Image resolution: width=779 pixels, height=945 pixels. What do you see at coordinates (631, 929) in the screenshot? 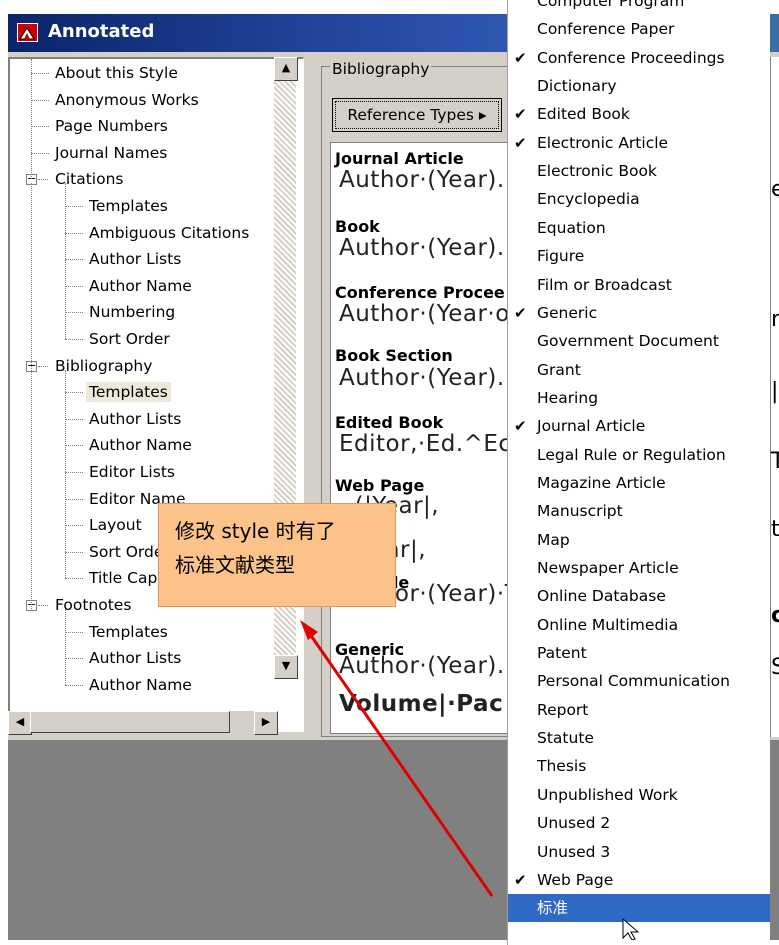
I see `mouse-cursor-icon` at bounding box center [631, 929].